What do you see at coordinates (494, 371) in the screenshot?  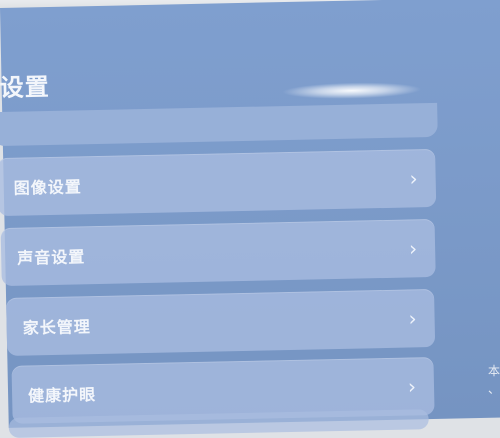 I see `side-text-line: 本` at bounding box center [494, 371].